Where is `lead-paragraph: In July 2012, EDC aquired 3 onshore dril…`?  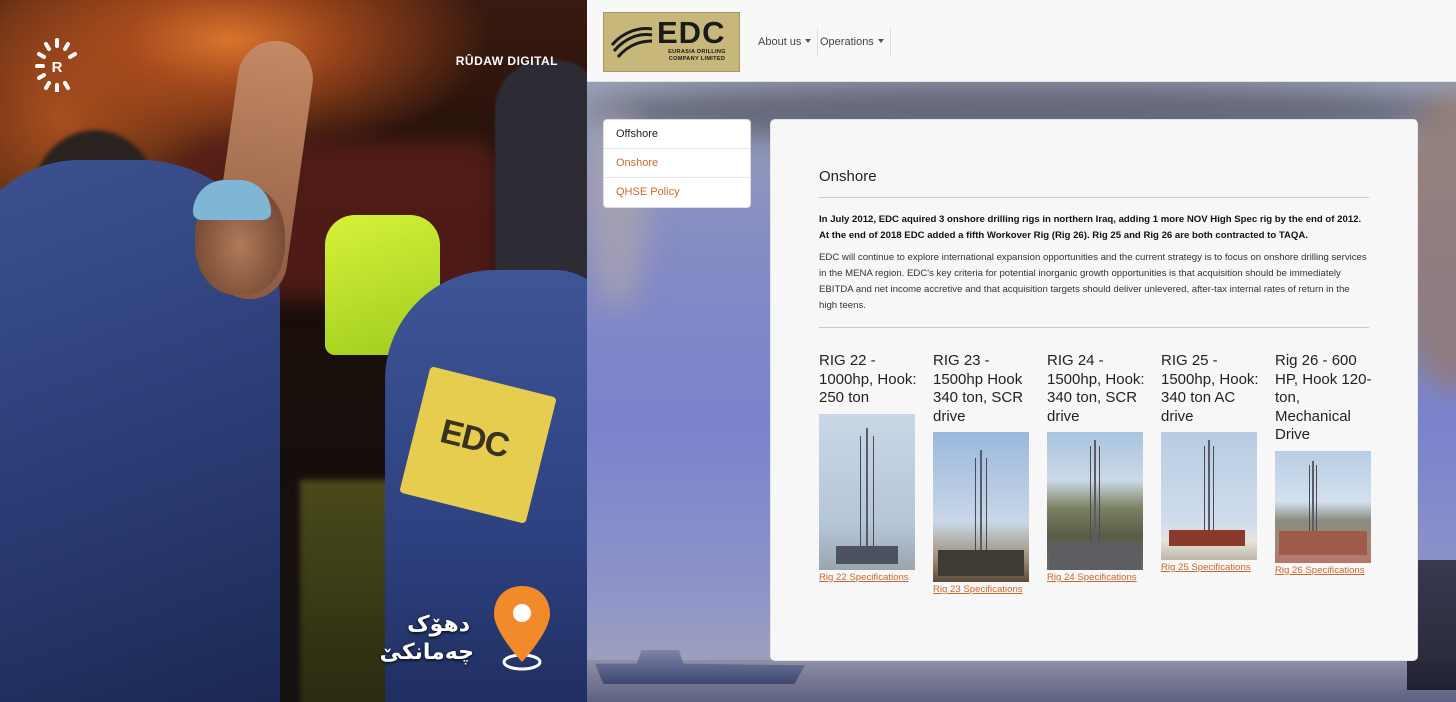
lead-paragraph: In July 2012, EDC aquired 3 onshore dril… is located at coordinates (1090, 227).